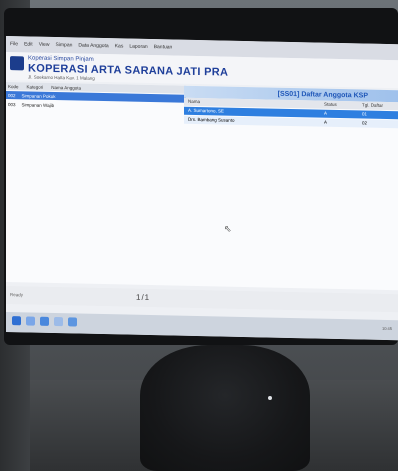 This screenshot has height=471, width=398. What do you see at coordinates (14, 44) in the screenshot?
I see `menu-file: File` at bounding box center [14, 44].